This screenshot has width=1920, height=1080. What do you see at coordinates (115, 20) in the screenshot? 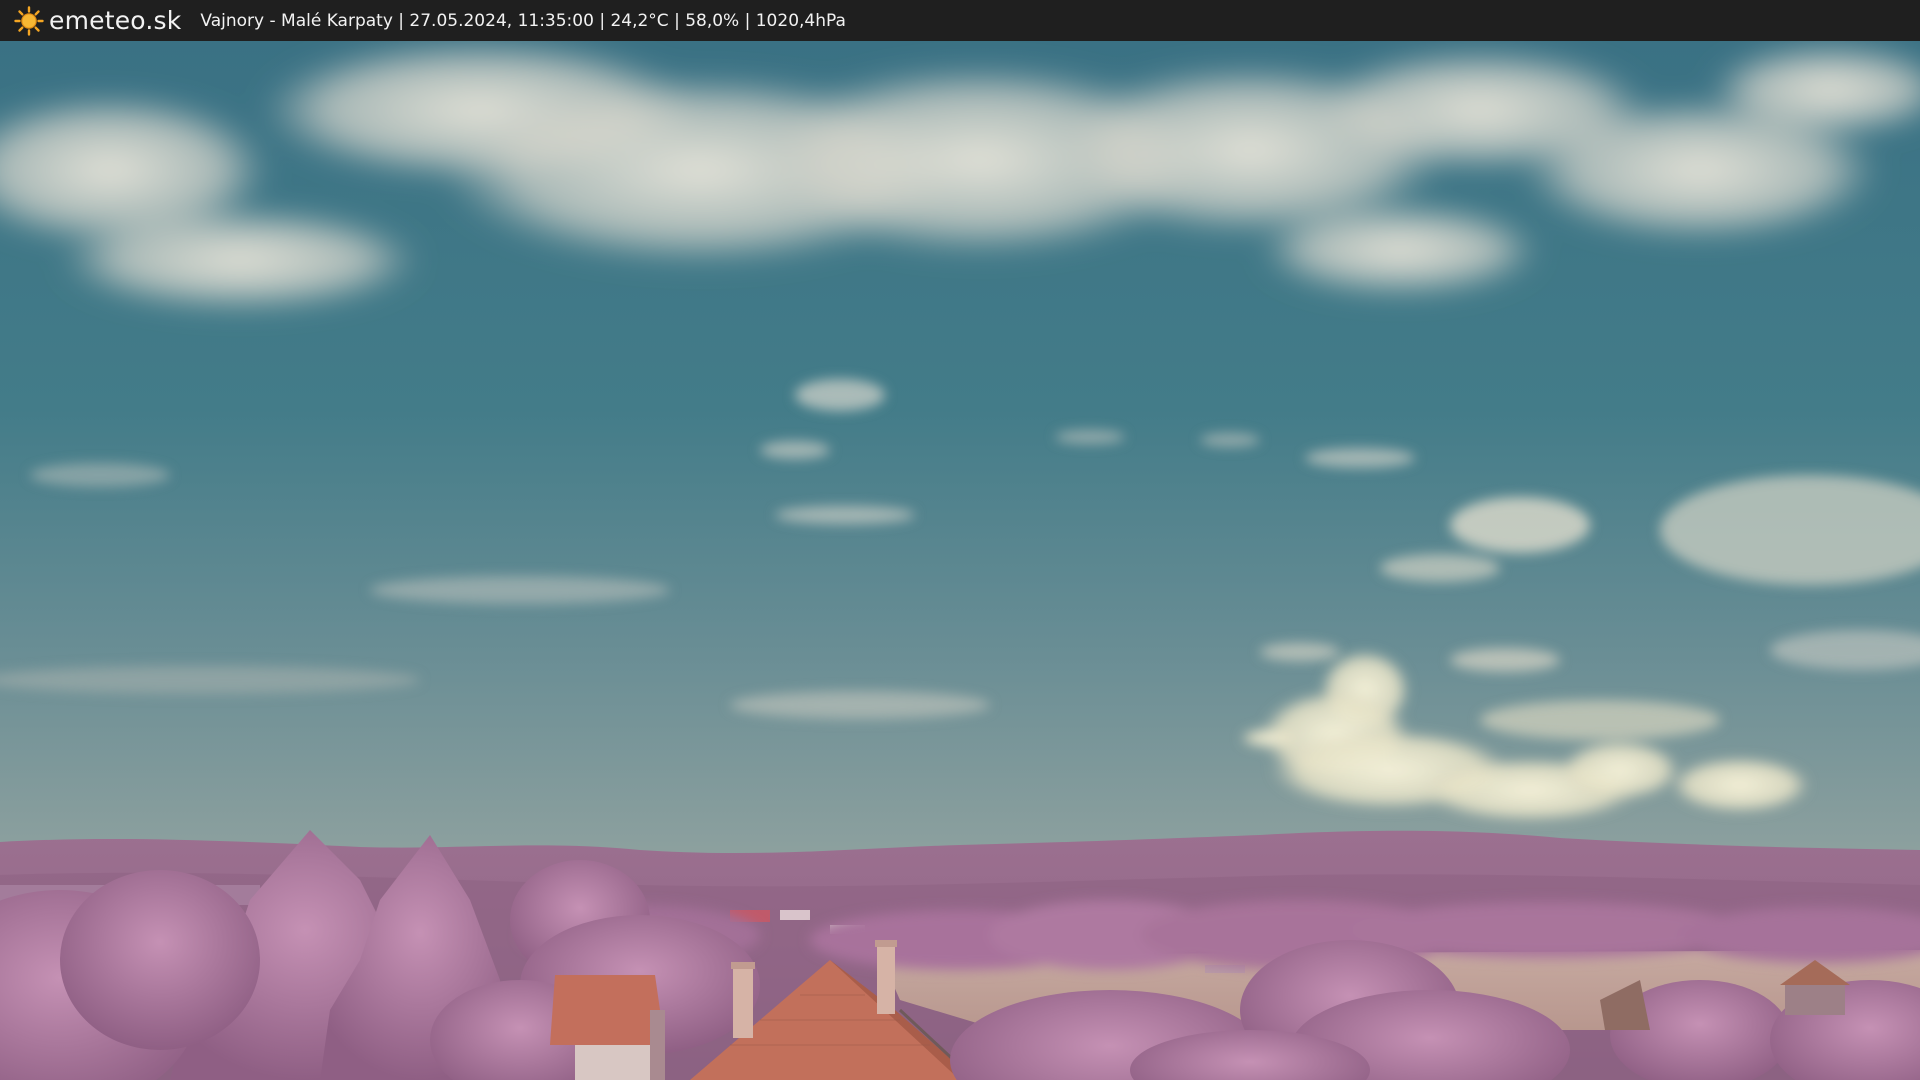
I see `site-brand: emeteo.sk` at bounding box center [115, 20].